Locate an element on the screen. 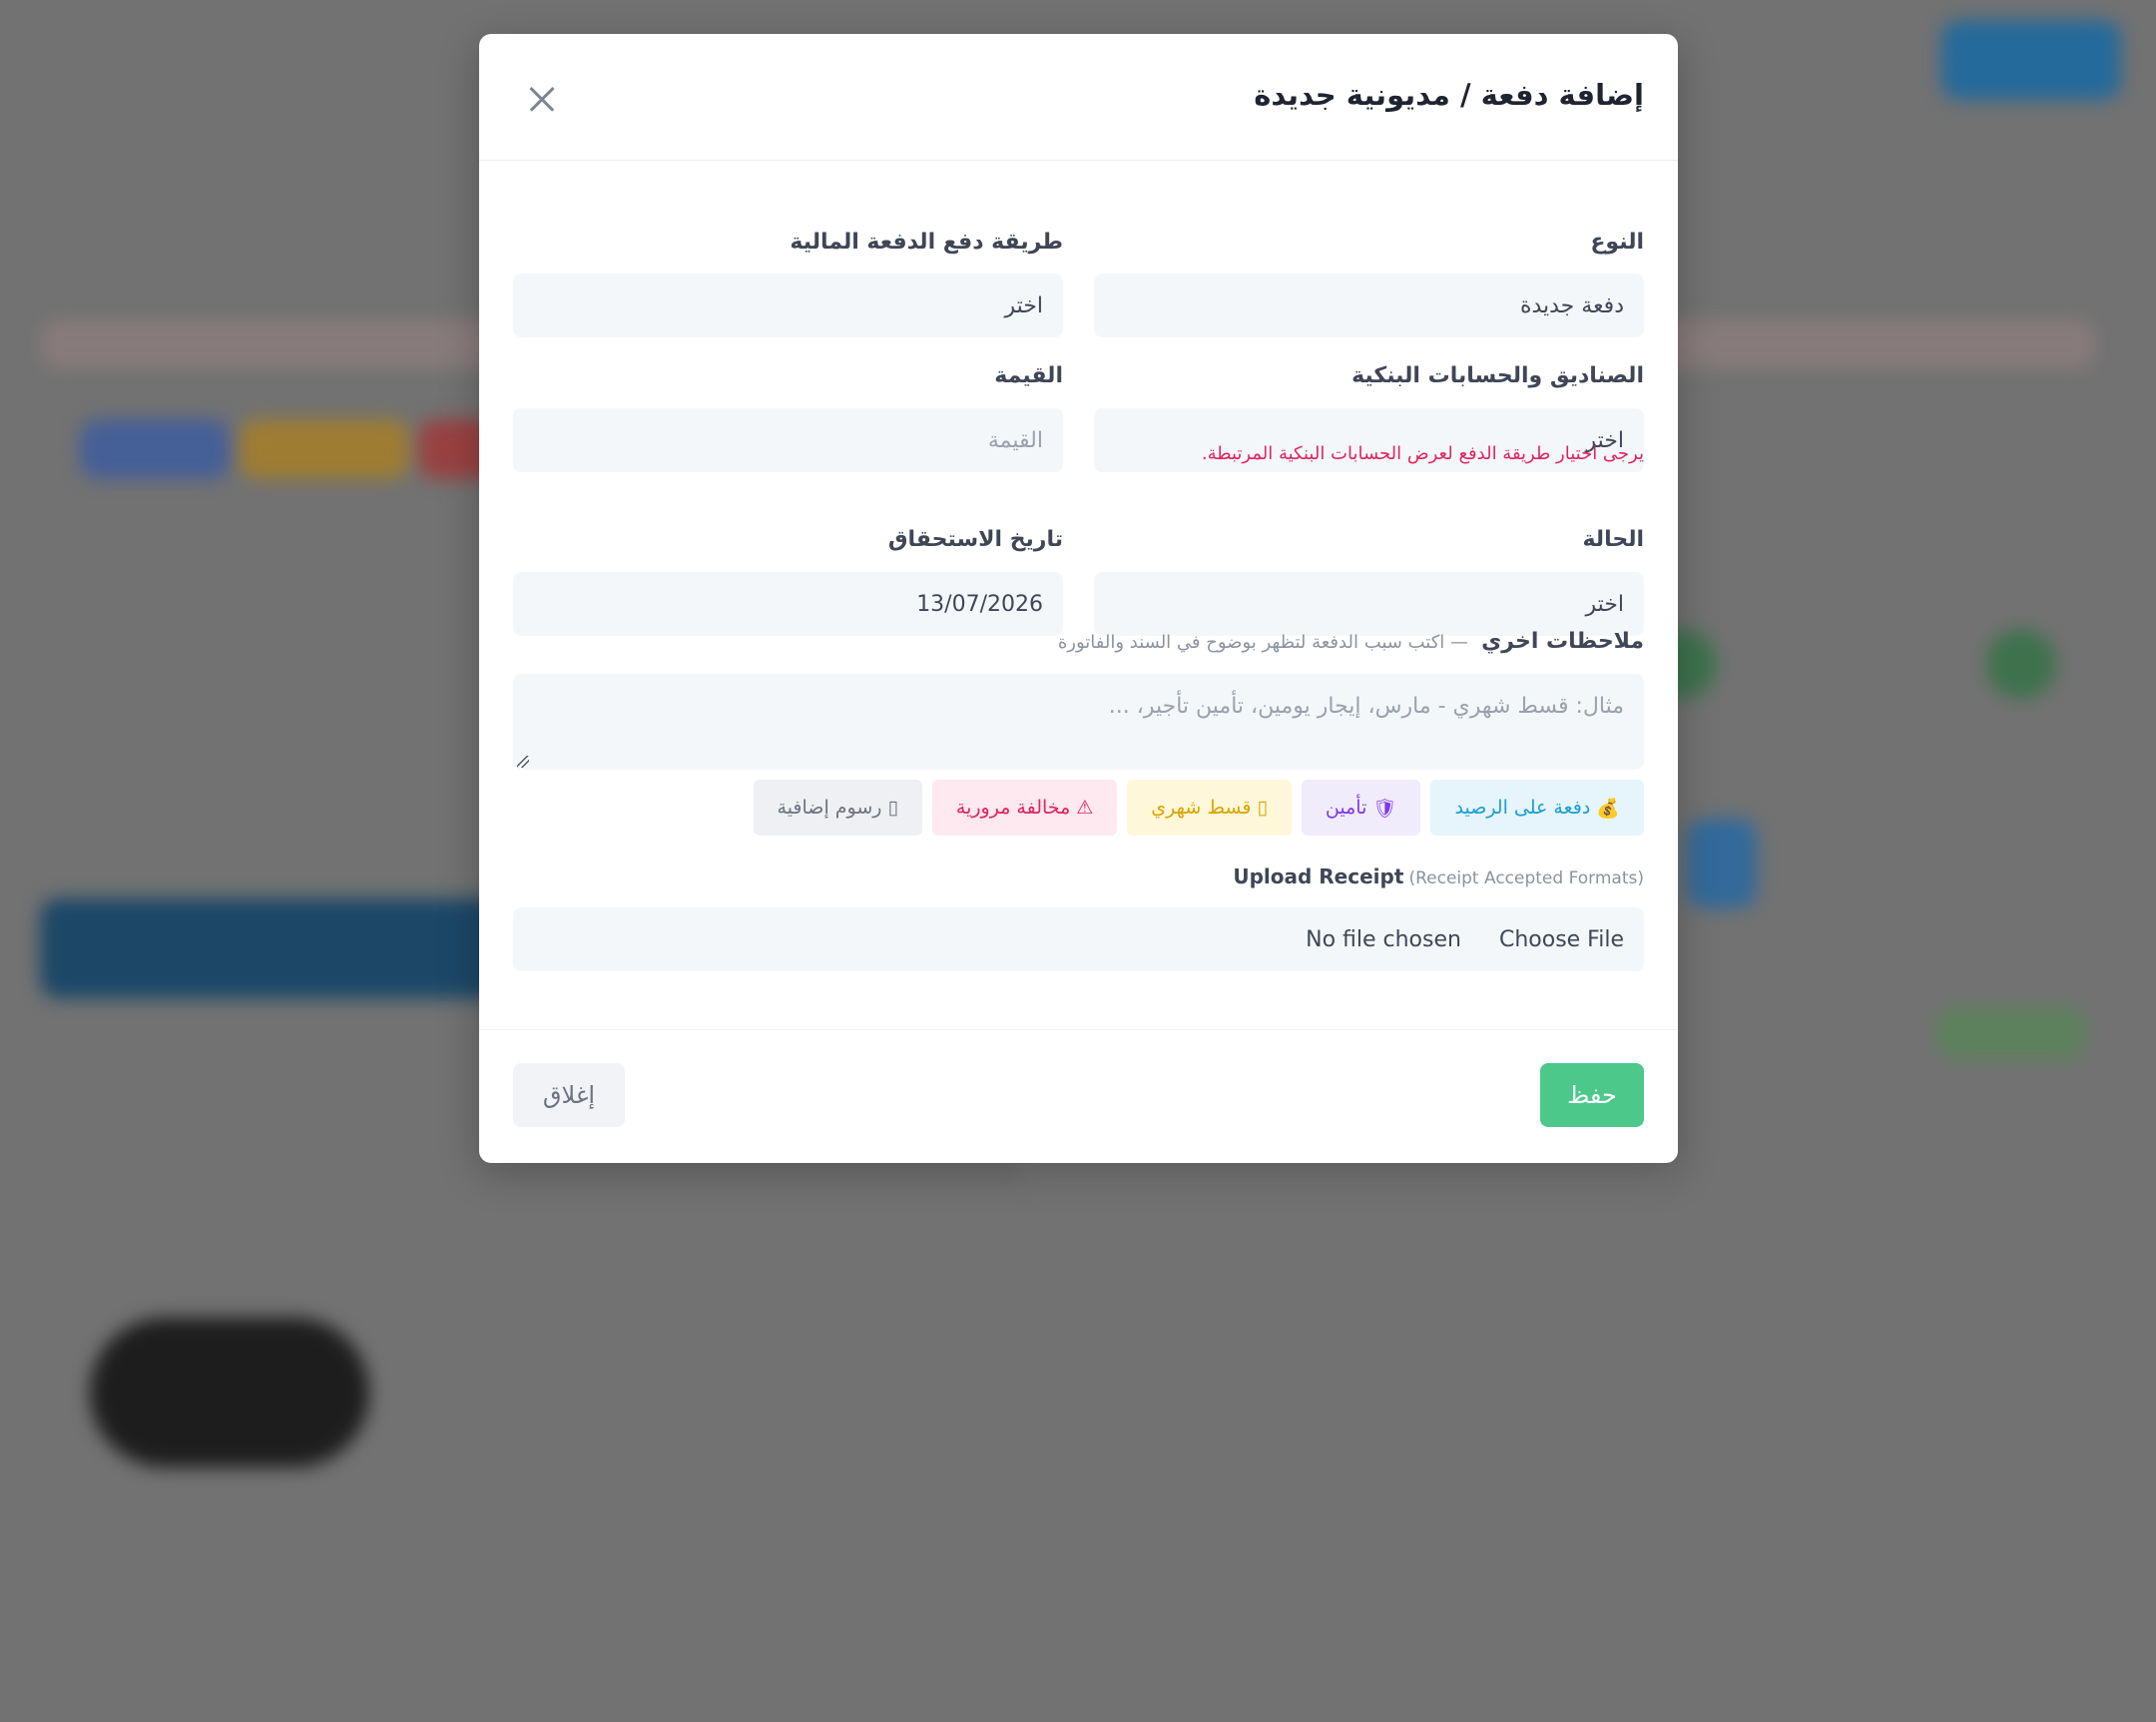 This screenshot has height=1722, width=2156. due-date-input: 13/07/2026 is located at coordinates (788, 604).